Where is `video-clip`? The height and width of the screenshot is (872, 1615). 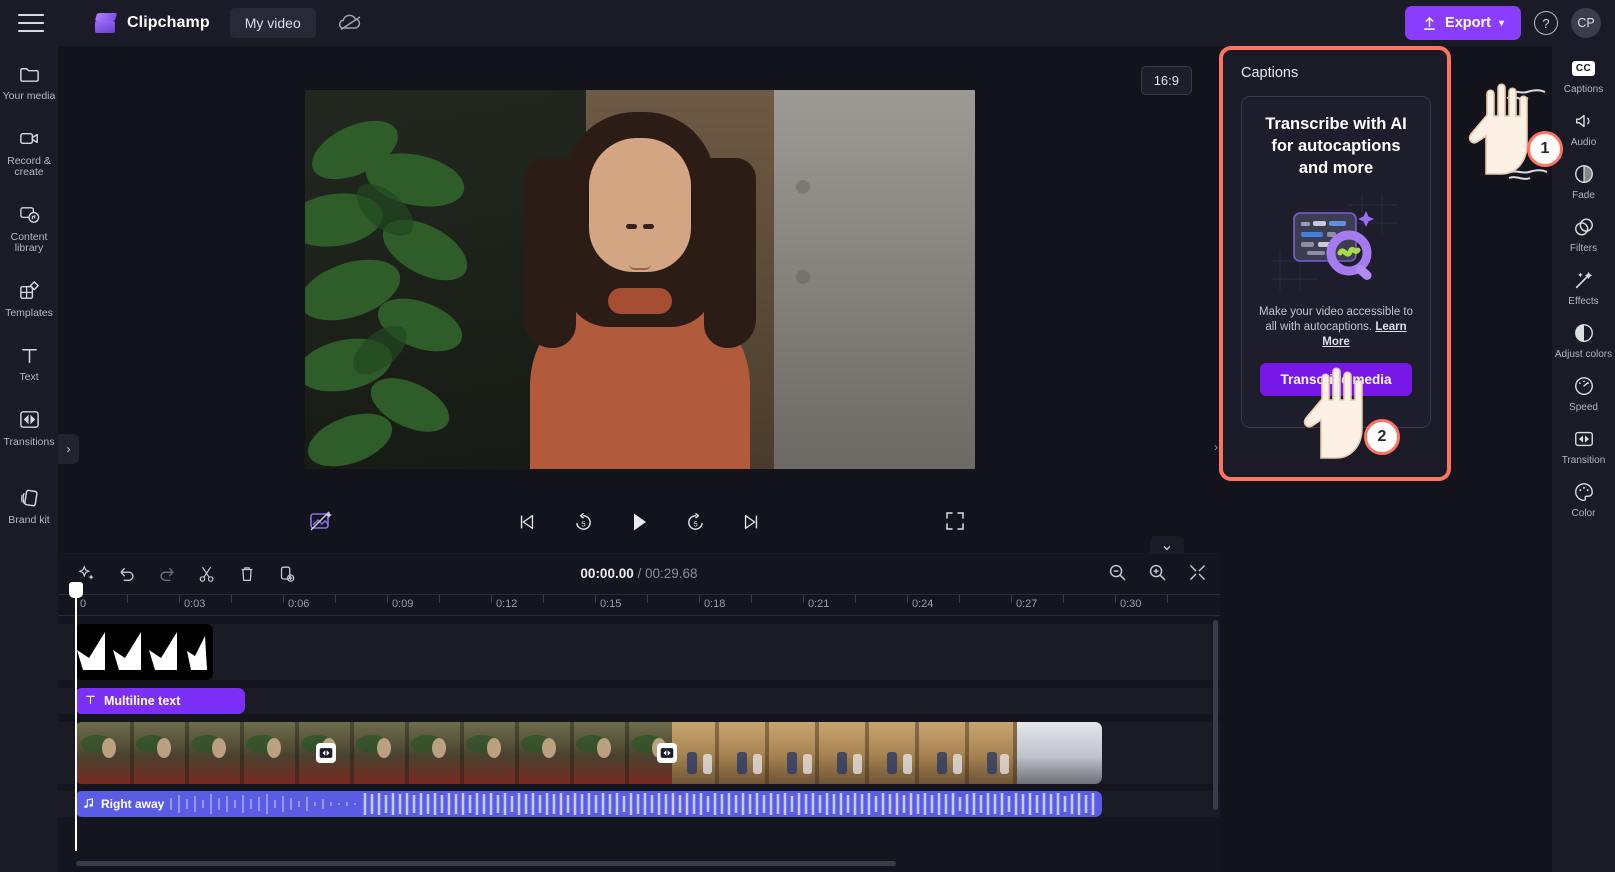 video-clip is located at coordinates (588, 753).